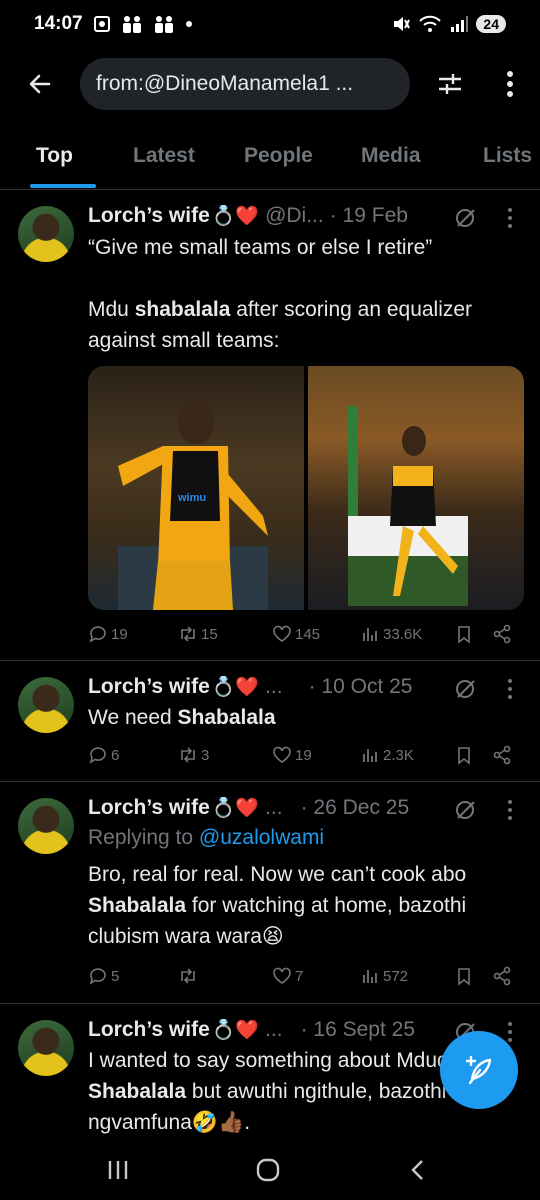 Image resolution: width=540 pixels, height=1200 pixels. What do you see at coordinates (193, 755) in the screenshot?
I see `retweet-button: 3` at bounding box center [193, 755].